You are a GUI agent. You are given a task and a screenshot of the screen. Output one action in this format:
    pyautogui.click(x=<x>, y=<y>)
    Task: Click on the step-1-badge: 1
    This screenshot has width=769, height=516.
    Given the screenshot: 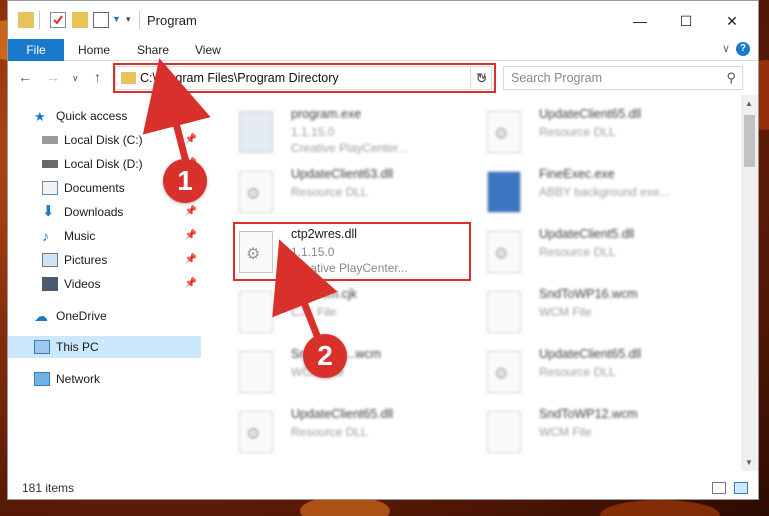 What is the action you would take?
    pyautogui.click(x=185, y=181)
    